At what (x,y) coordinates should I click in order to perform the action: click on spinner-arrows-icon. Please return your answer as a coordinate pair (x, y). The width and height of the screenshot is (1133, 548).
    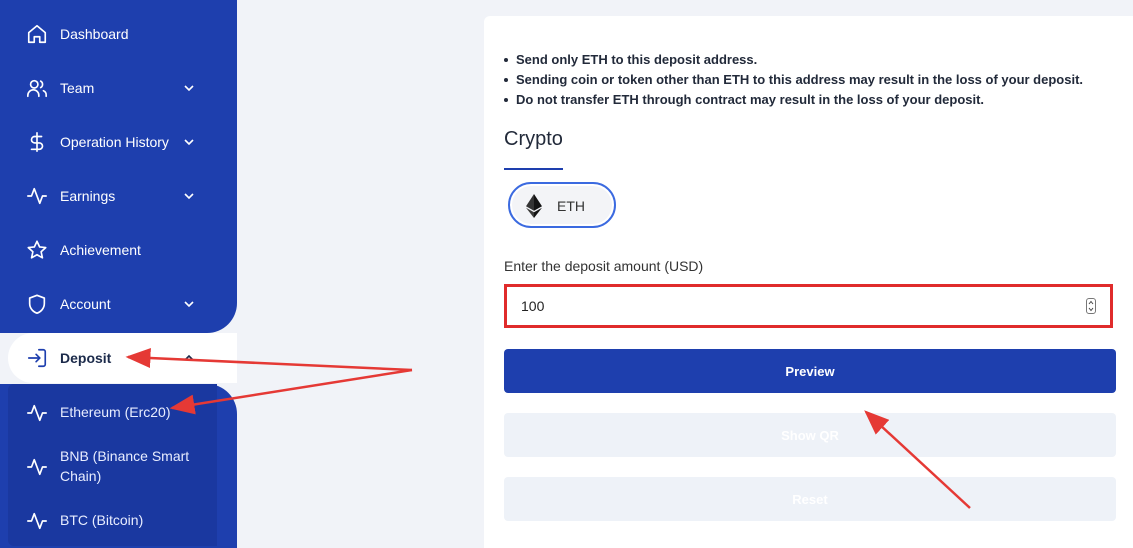
    Looking at the image, I should click on (1091, 306).